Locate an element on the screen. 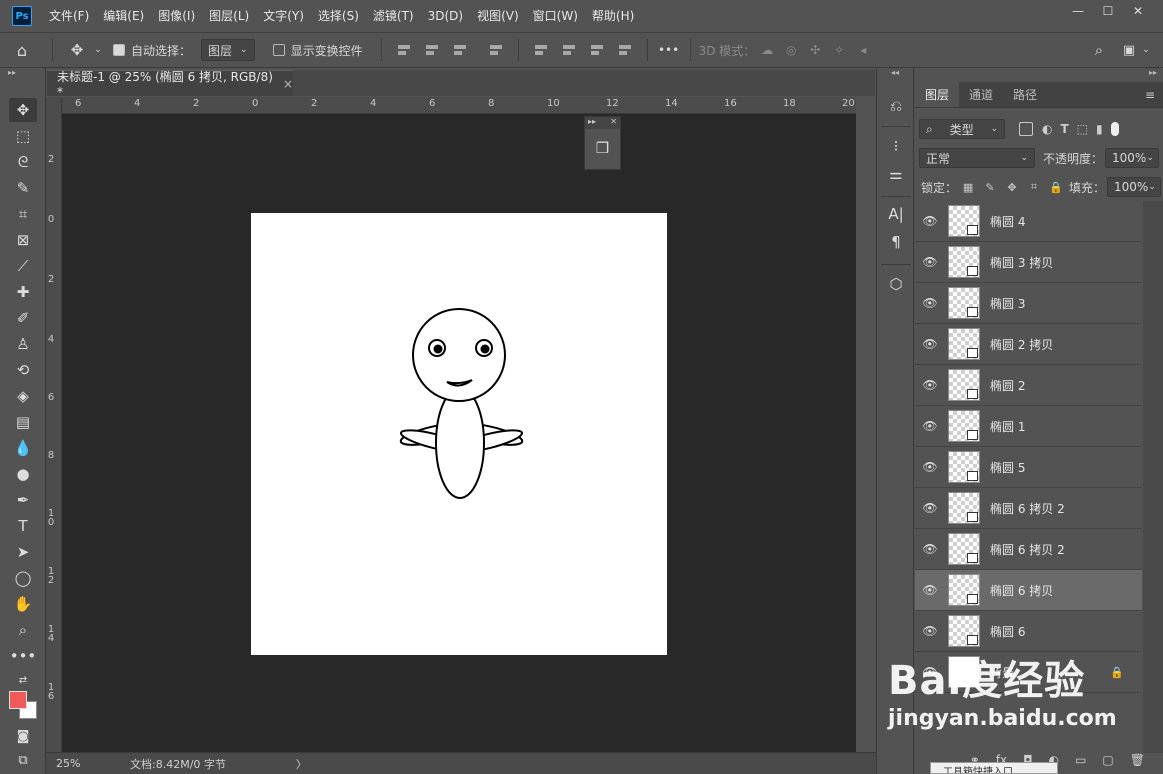 This screenshot has height=774, width=1163. fill-input: 100% ⌄ is located at coordinates (1134, 187).